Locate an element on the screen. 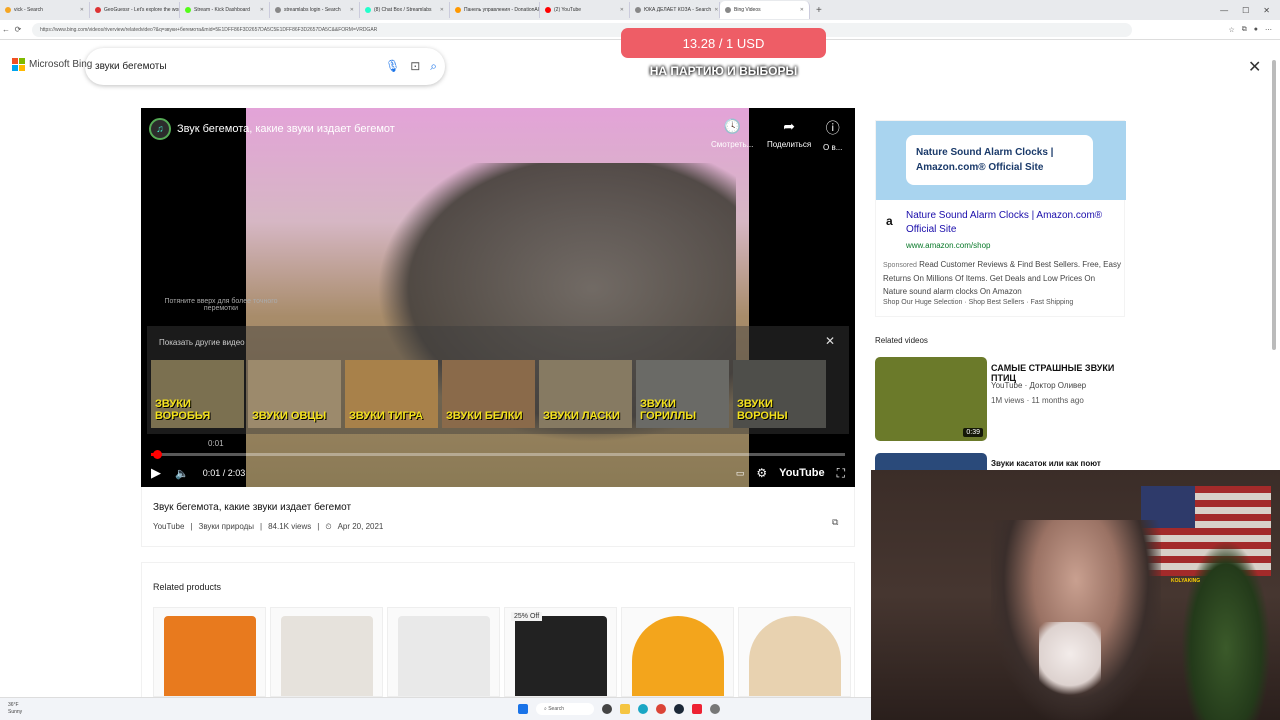 The image size is (1280, 720). related-video-source: YouTube · Доктор Оливер is located at coordinates (1039, 385).